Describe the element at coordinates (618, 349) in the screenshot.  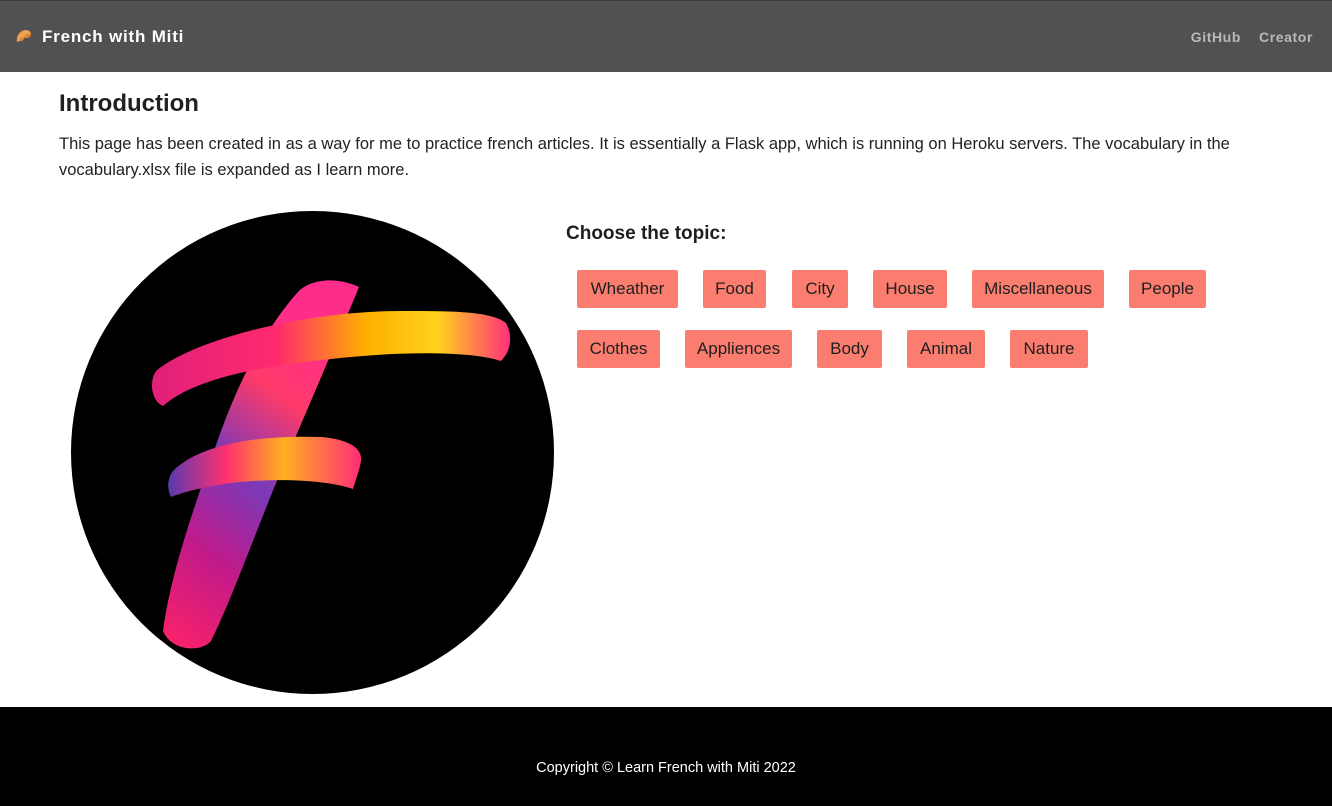
I see `topic-button-clothes: Clothes` at that location.